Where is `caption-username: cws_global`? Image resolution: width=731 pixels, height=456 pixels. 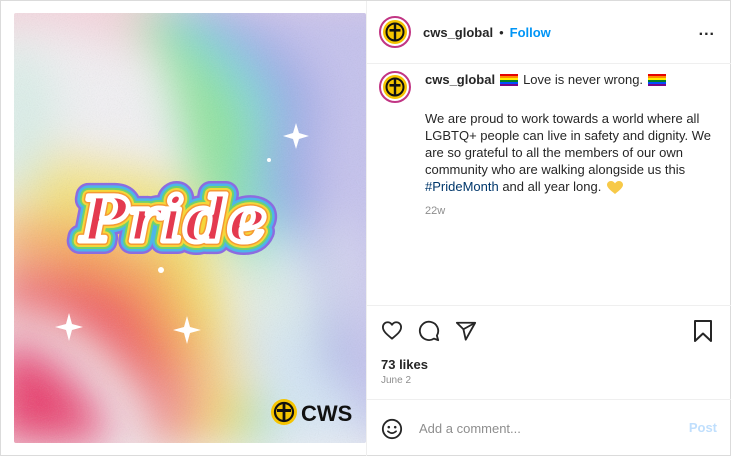
caption-username: cws_global is located at coordinates (460, 79).